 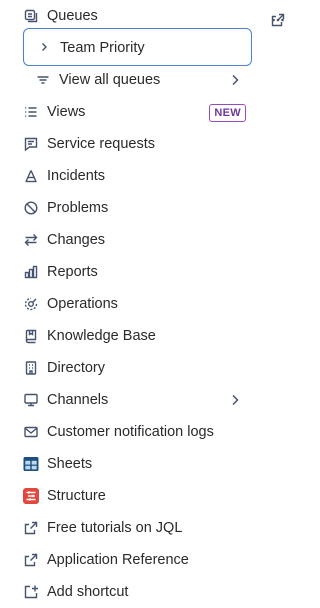 What do you see at coordinates (129, 208) in the screenshot?
I see `sidebar-item-problems: Problems` at bounding box center [129, 208].